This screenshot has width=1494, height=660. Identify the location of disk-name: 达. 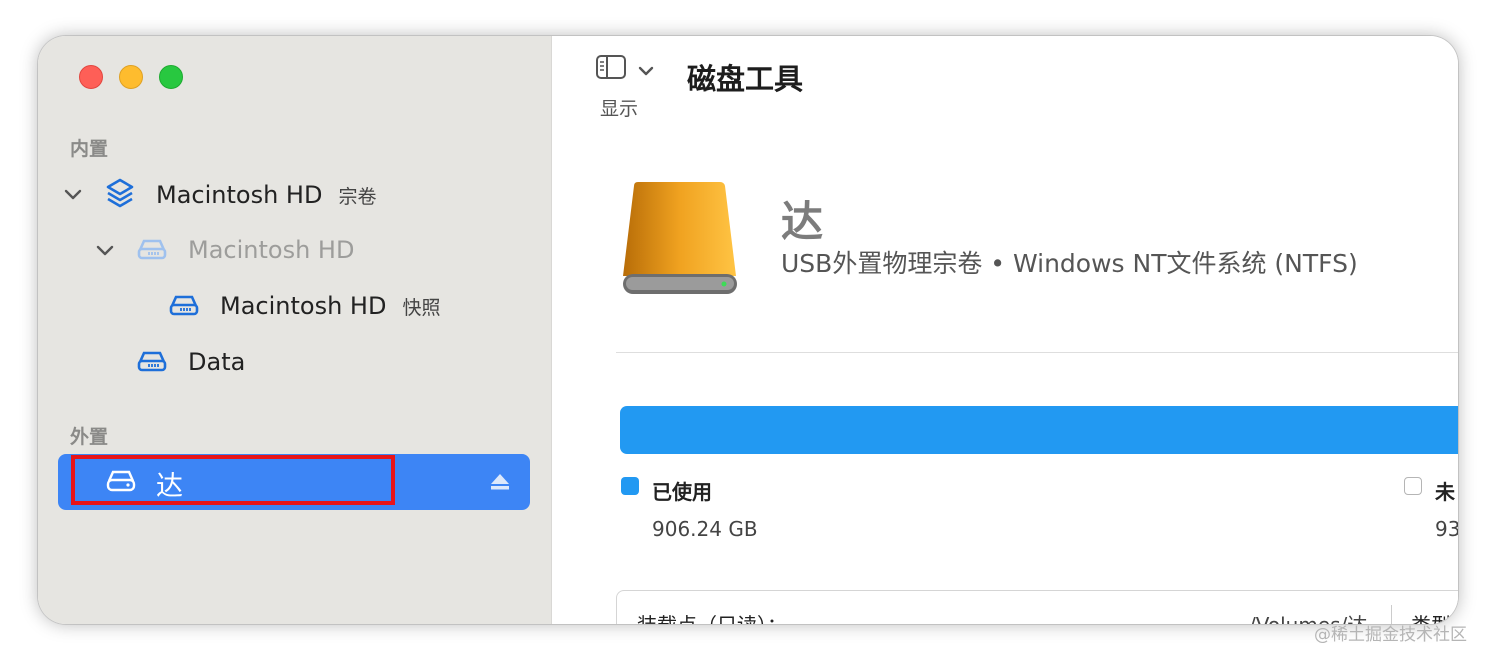
(802, 221).